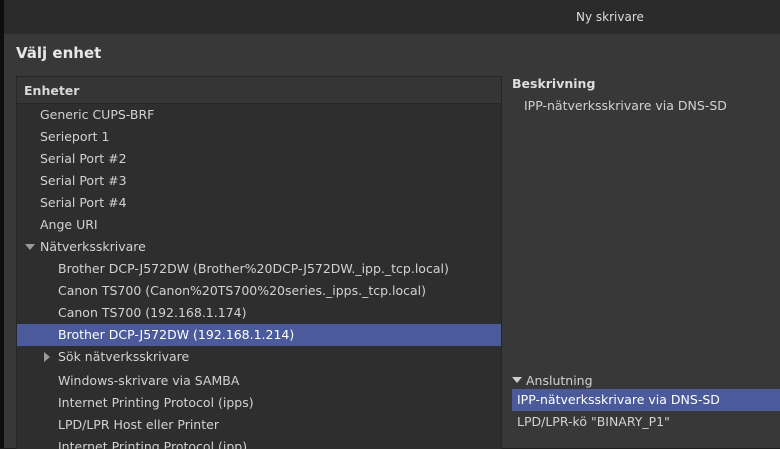 Image resolution: width=780 pixels, height=449 pixels. What do you see at coordinates (156, 402) in the screenshot?
I see `list-item-label: Internet Printing Protocol (ipps)` at bounding box center [156, 402].